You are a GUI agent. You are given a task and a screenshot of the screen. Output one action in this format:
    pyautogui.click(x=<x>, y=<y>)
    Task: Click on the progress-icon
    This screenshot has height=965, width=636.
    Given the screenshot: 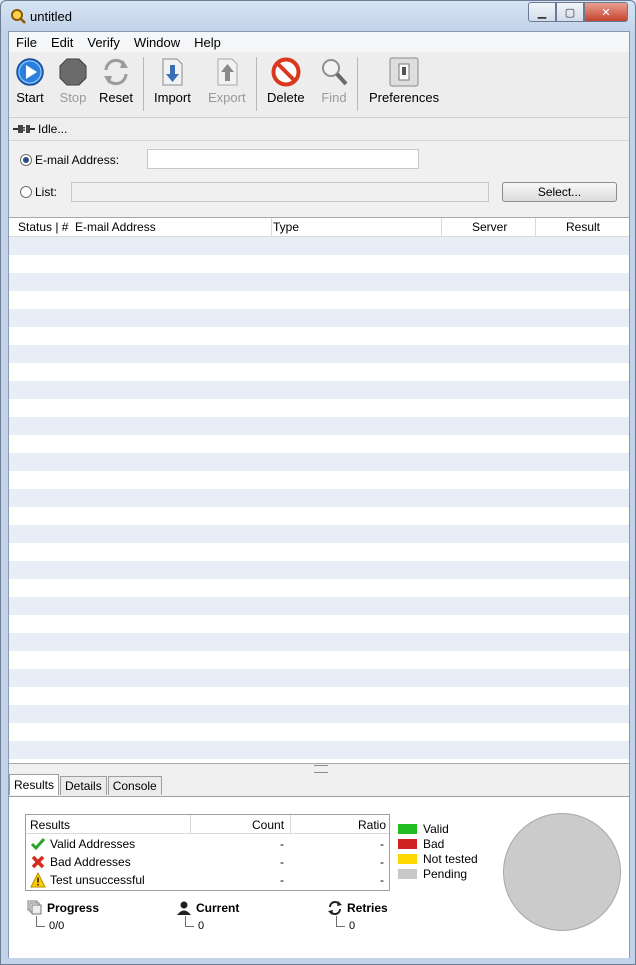 What is the action you would take?
    pyautogui.click(x=34, y=907)
    